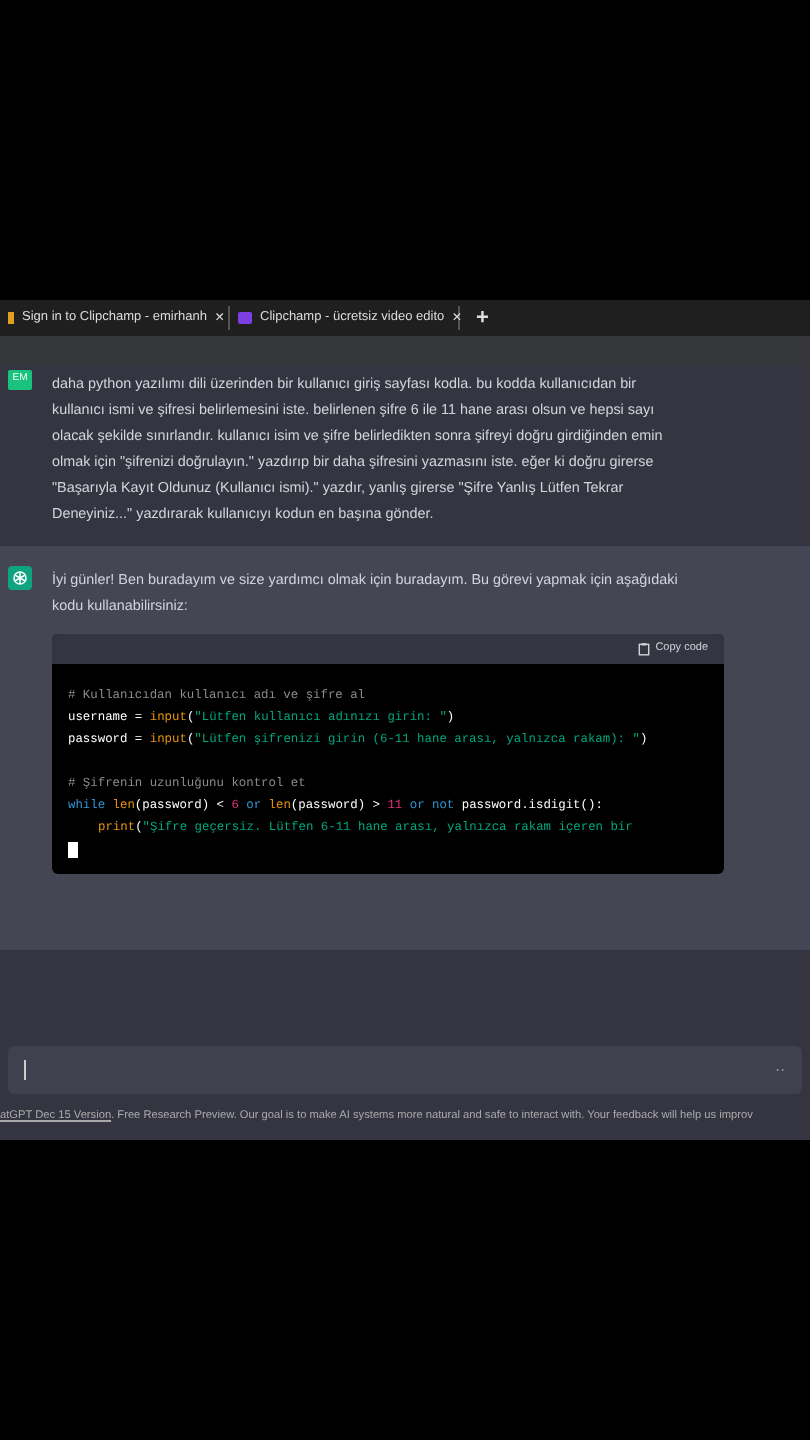 The image size is (810, 1440). I want to click on message-input, so click(405, 1069).